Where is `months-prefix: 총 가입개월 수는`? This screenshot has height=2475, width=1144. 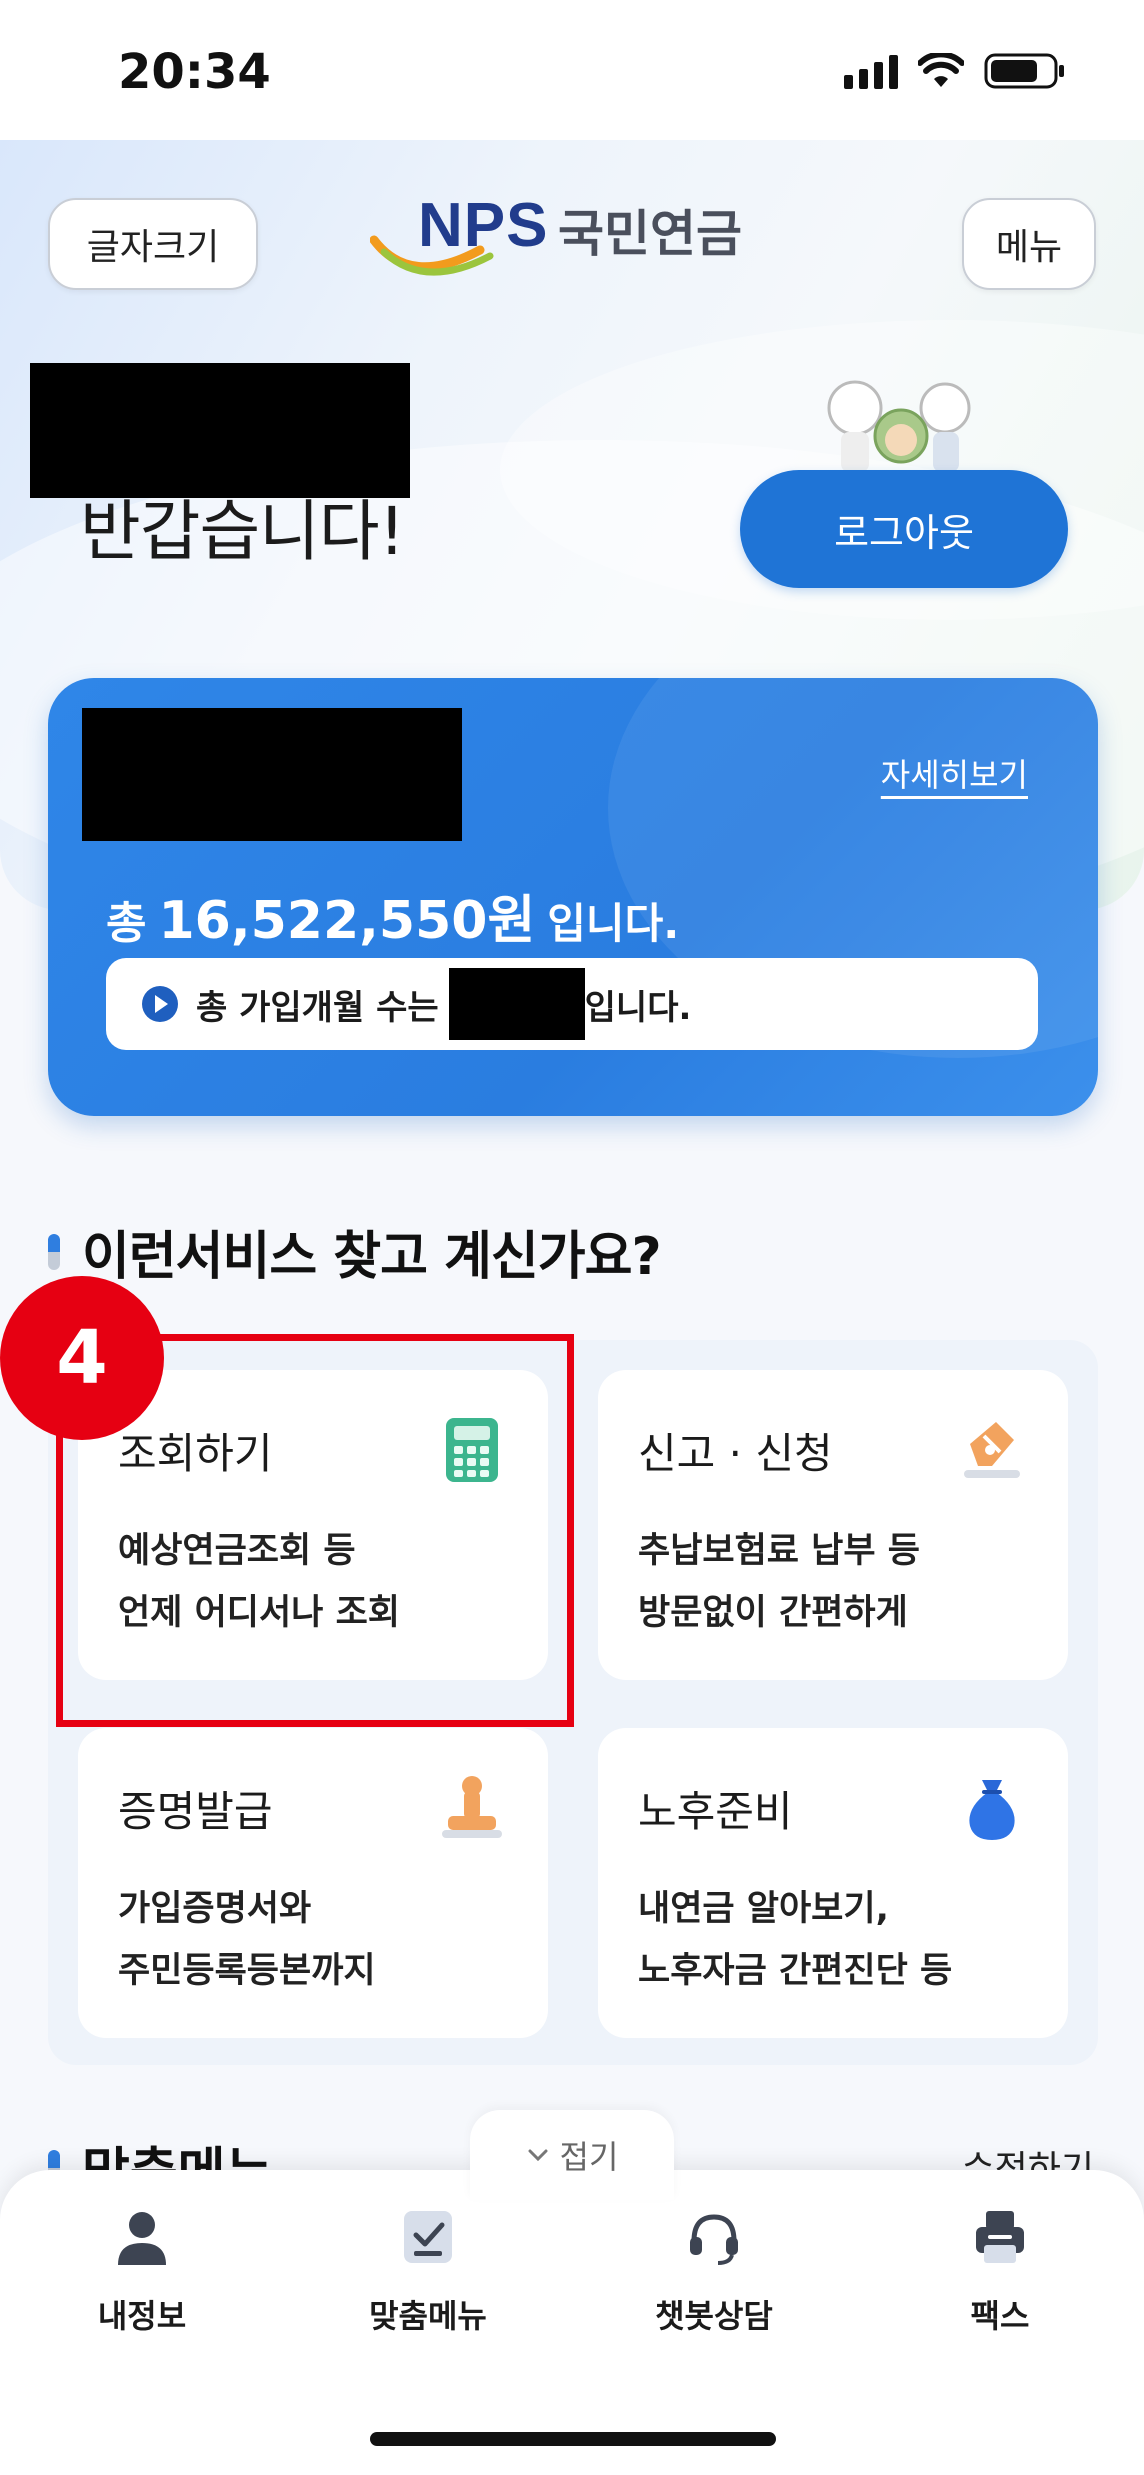 months-prefix: 총 가입개월 수는 is located at coordinates (317, 1007).